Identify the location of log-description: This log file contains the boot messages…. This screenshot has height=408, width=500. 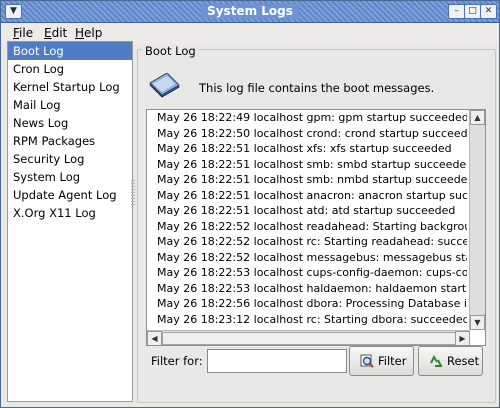
(317, 88).